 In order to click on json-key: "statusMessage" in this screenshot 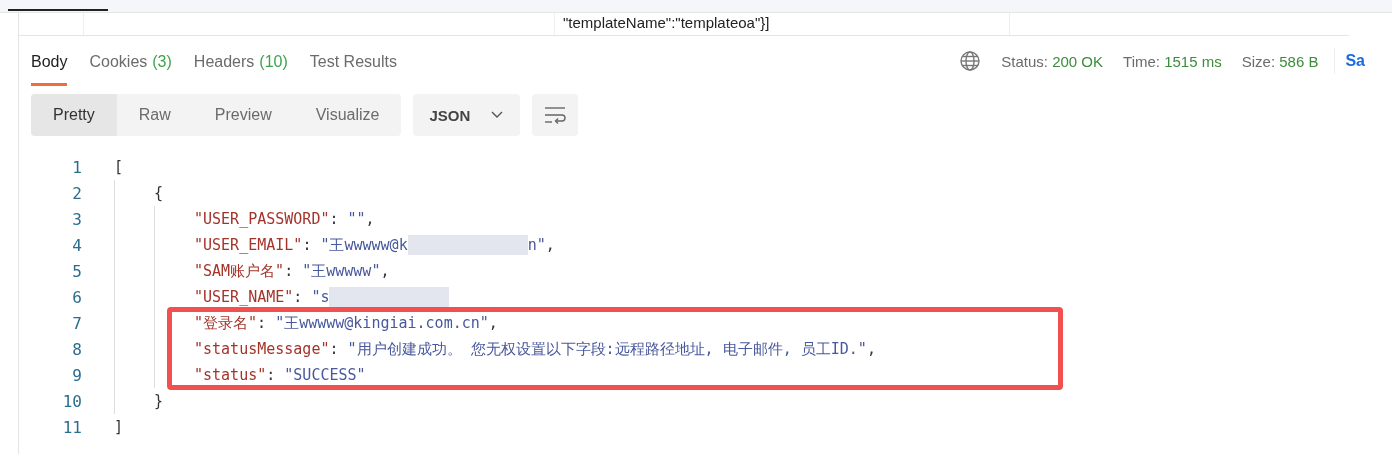, I will do `click(262, 349)`.